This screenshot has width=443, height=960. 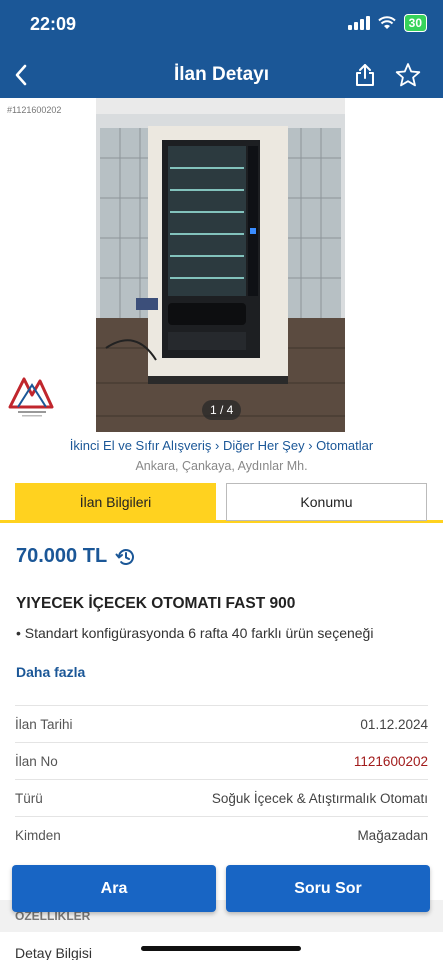 What do you see at coordinates (326, 502) in the screenshot?
I see `tab-location: Konumu` at bounding box center [326, 502].